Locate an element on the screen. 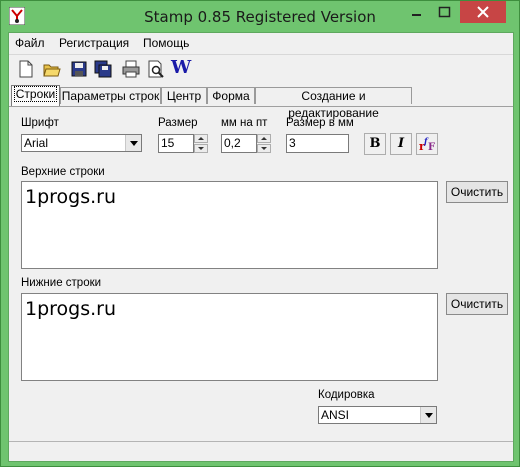 The width and height of the screenshot is (520, 467). font-style-button: r f F is located at coordinates (427, 144).